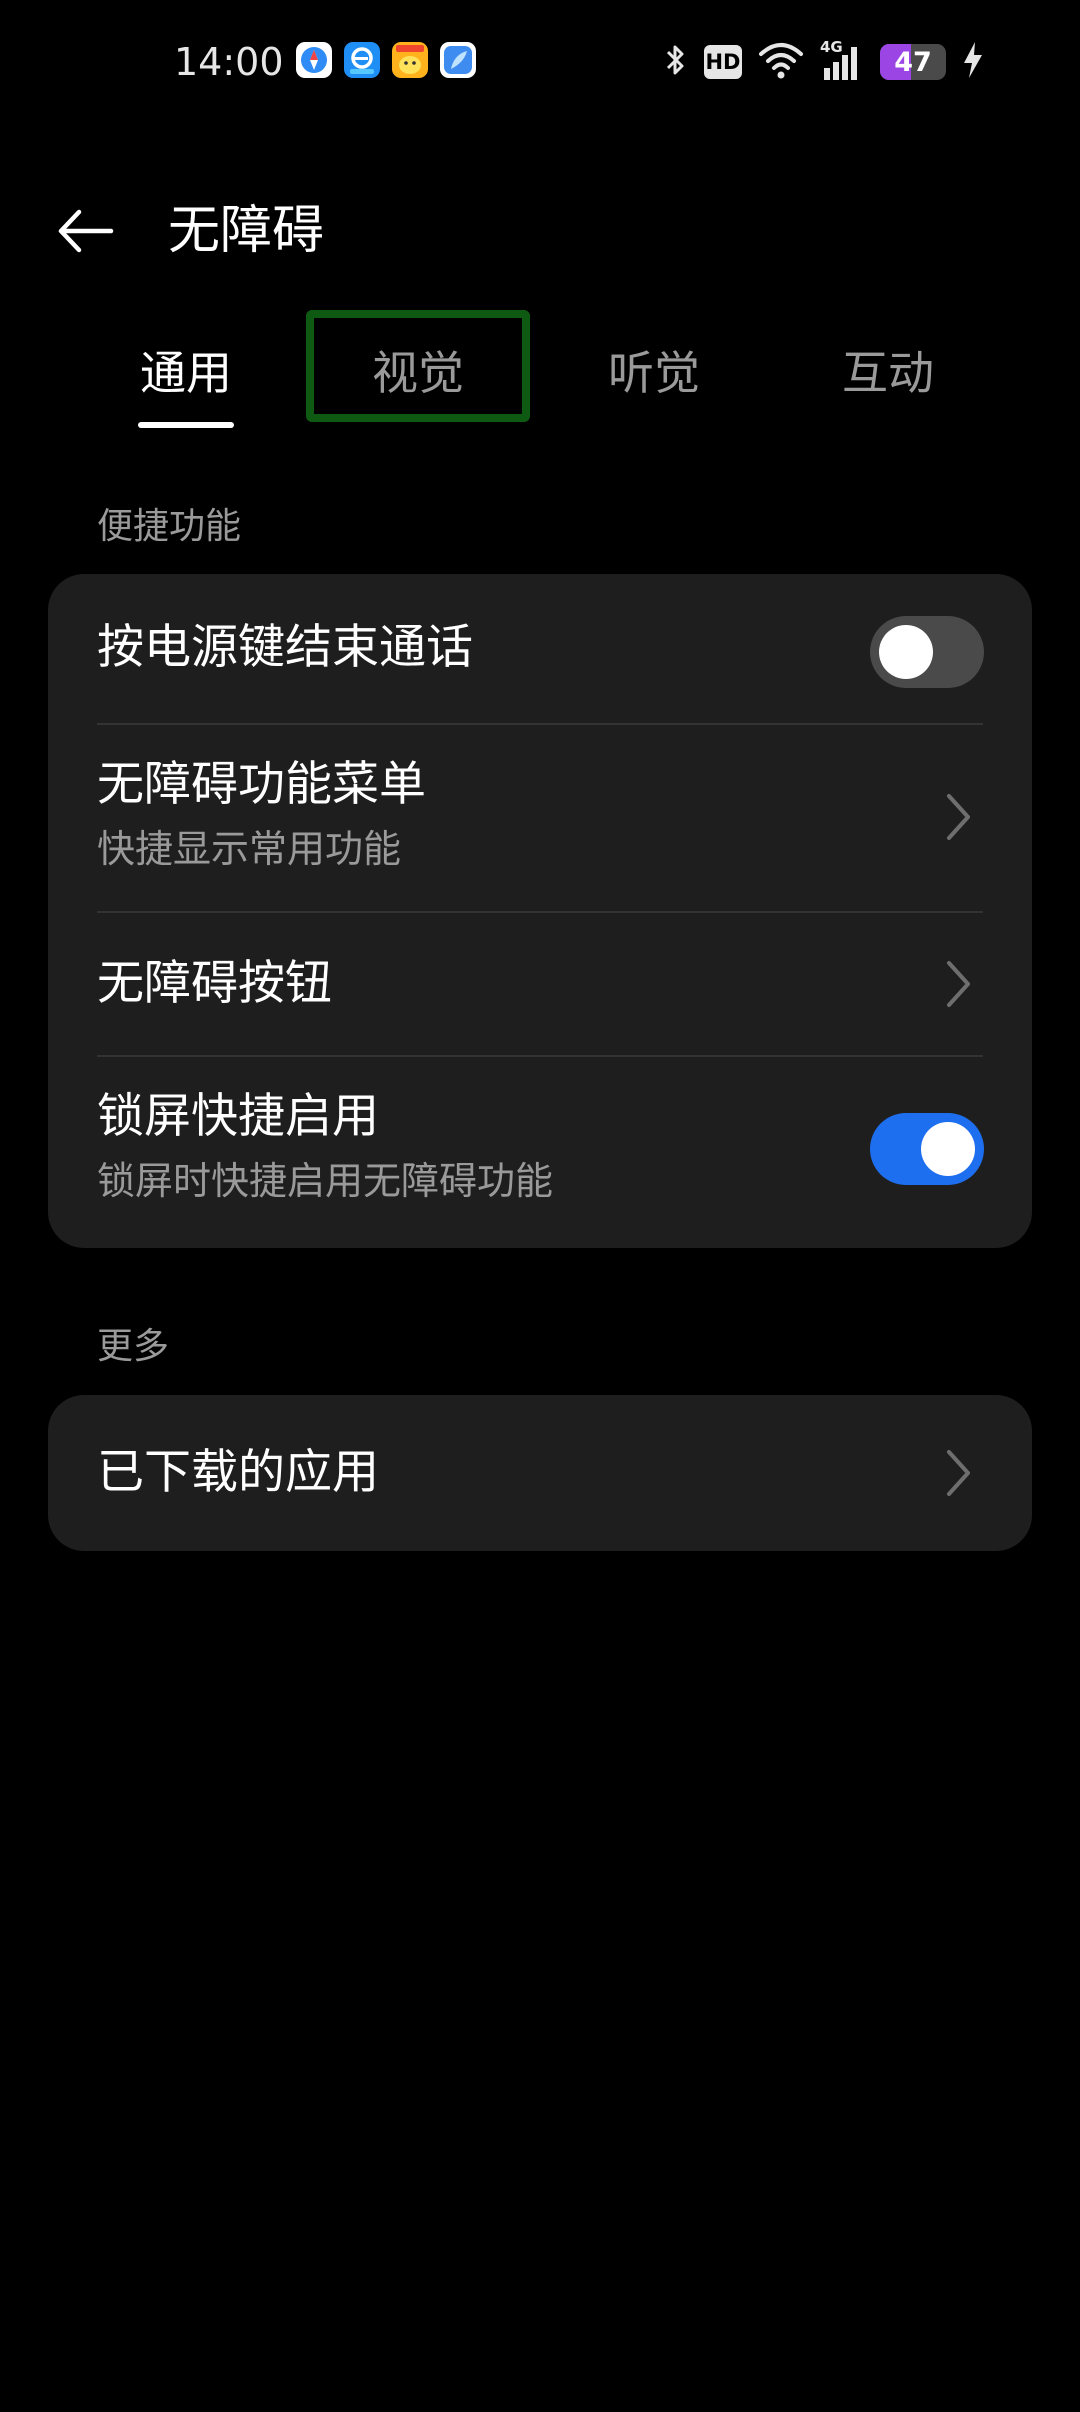 The image size is (1080, 2412). I want to click on tab-interaction: 互动, so click(888, 370).